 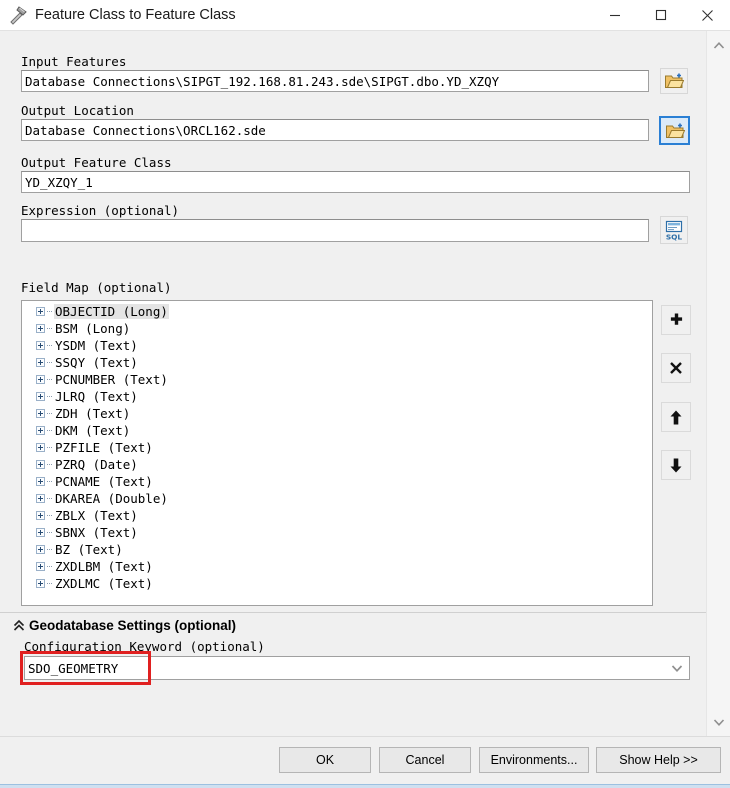 I want to click on chevron-up-icon, so click(x=719, y=45).